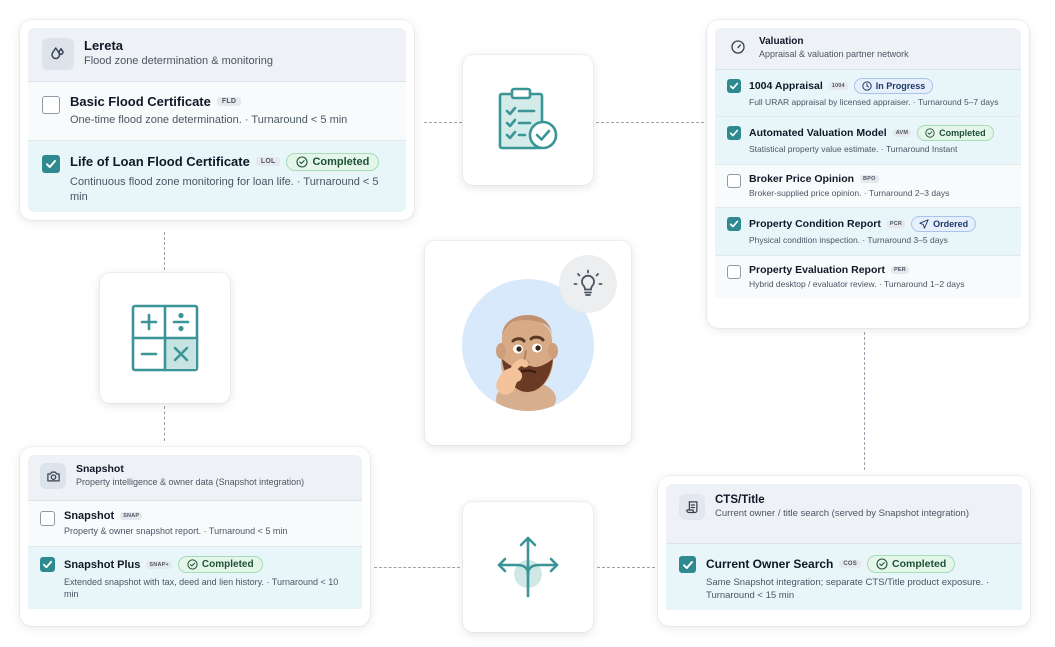  I want to click on connector-calculator-snapshot, so click(164, 423).